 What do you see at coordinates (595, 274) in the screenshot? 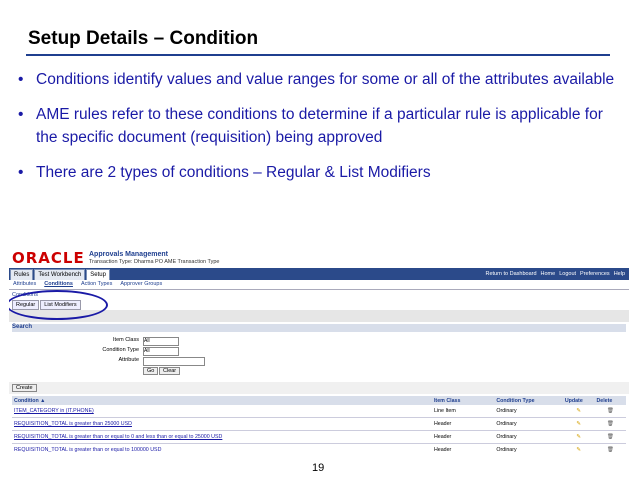
I see `link-preferences: Preferences` at bounding box center [595, 274].